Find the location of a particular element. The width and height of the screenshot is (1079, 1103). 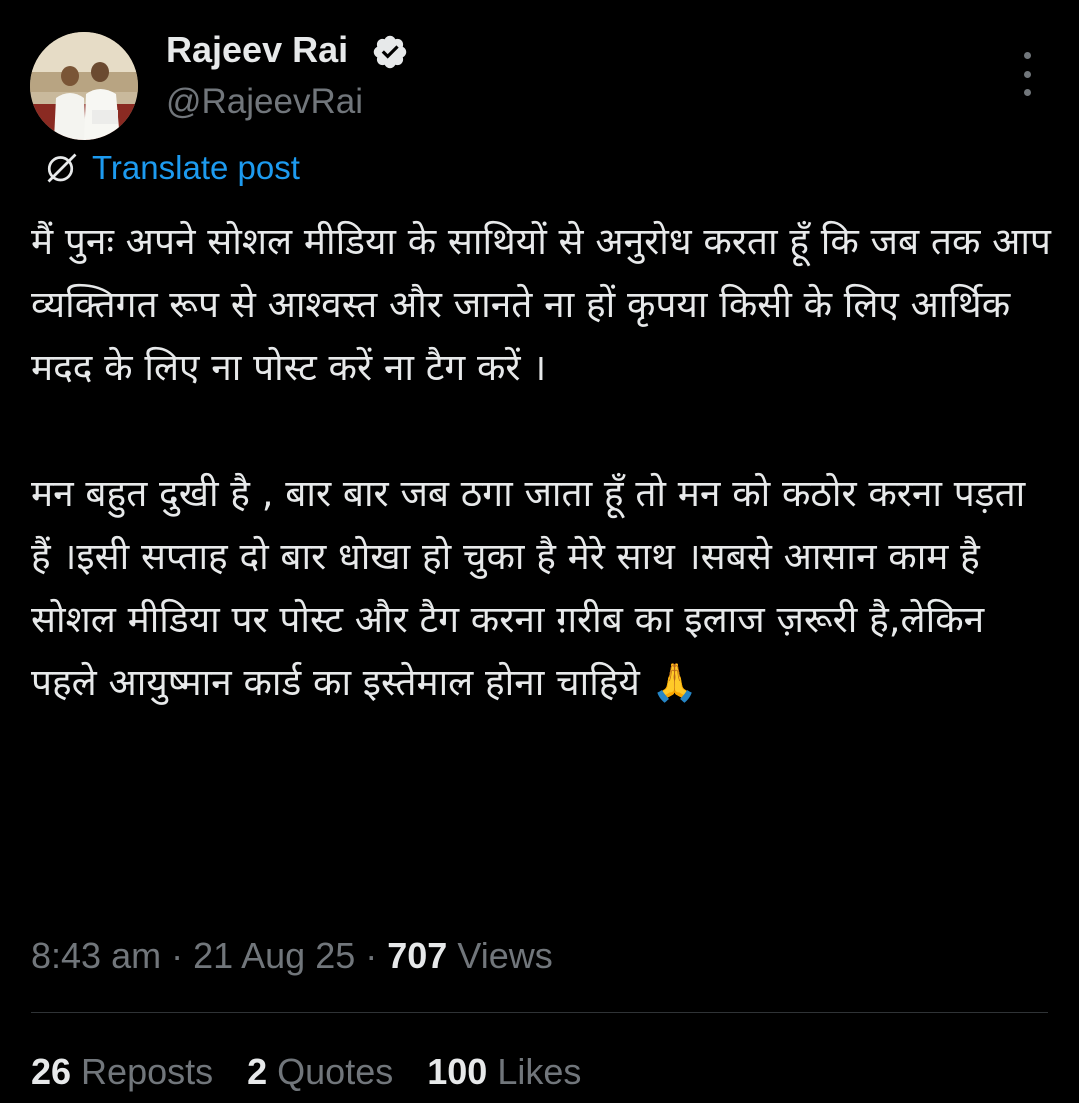

views-label: Views is located at coordinates (500, 955).